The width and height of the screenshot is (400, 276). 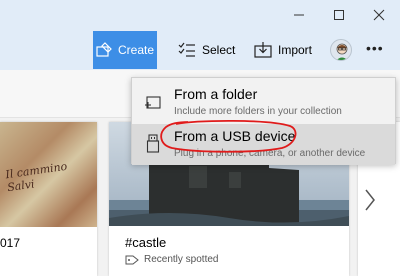 I want to click on minimize-icon, so click(x=299, y=15).